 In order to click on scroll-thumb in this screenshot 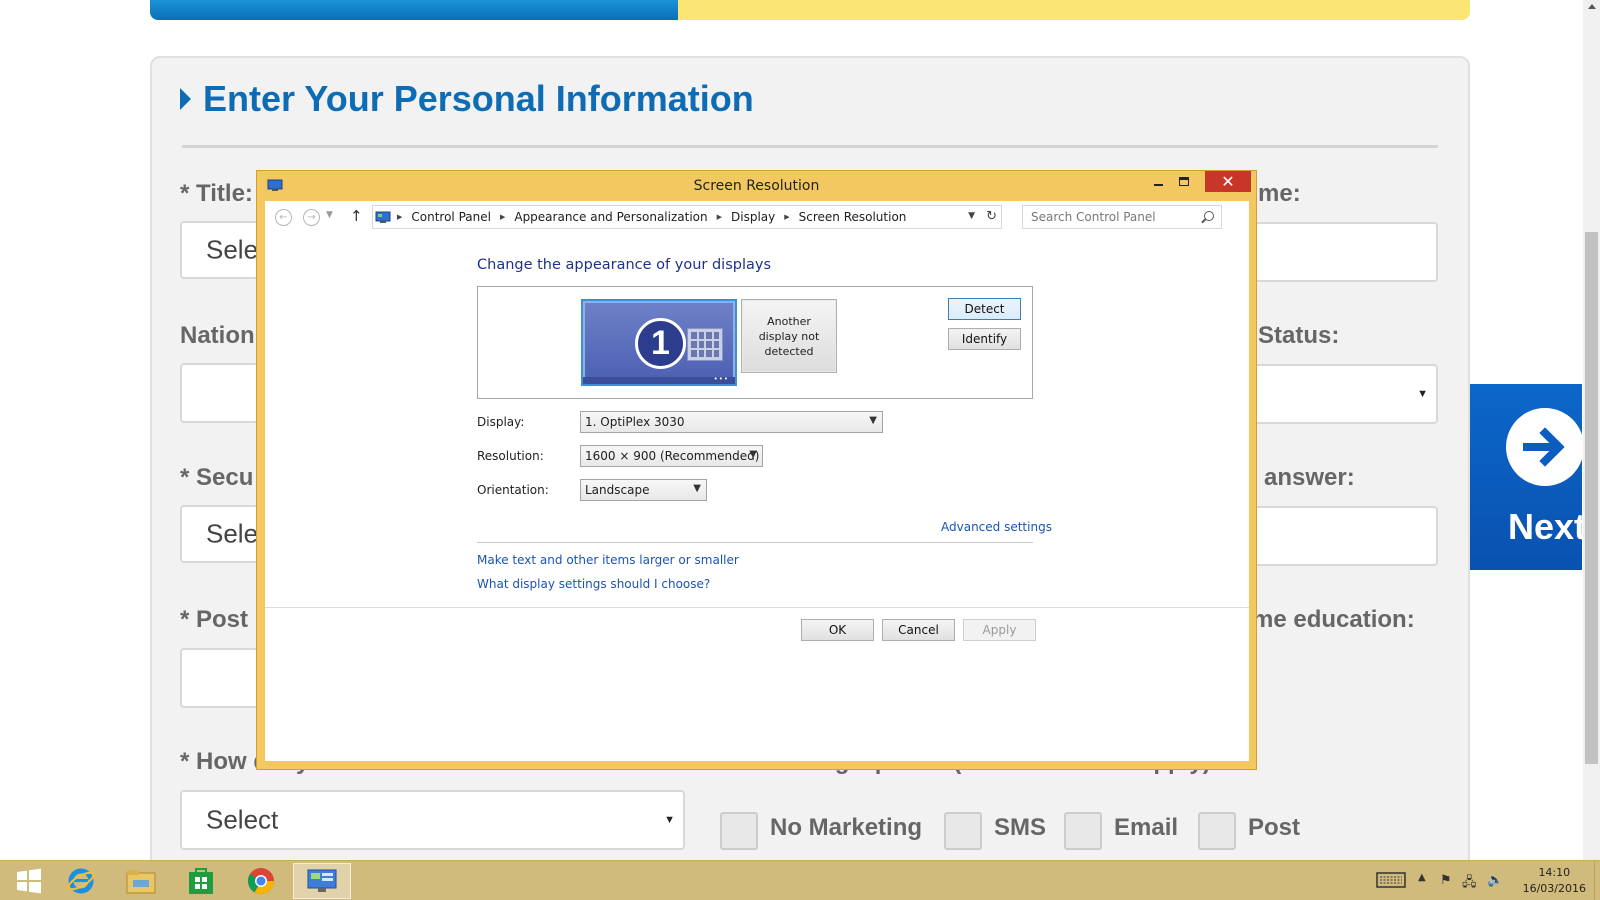, I will do `click(1591, 498)`.